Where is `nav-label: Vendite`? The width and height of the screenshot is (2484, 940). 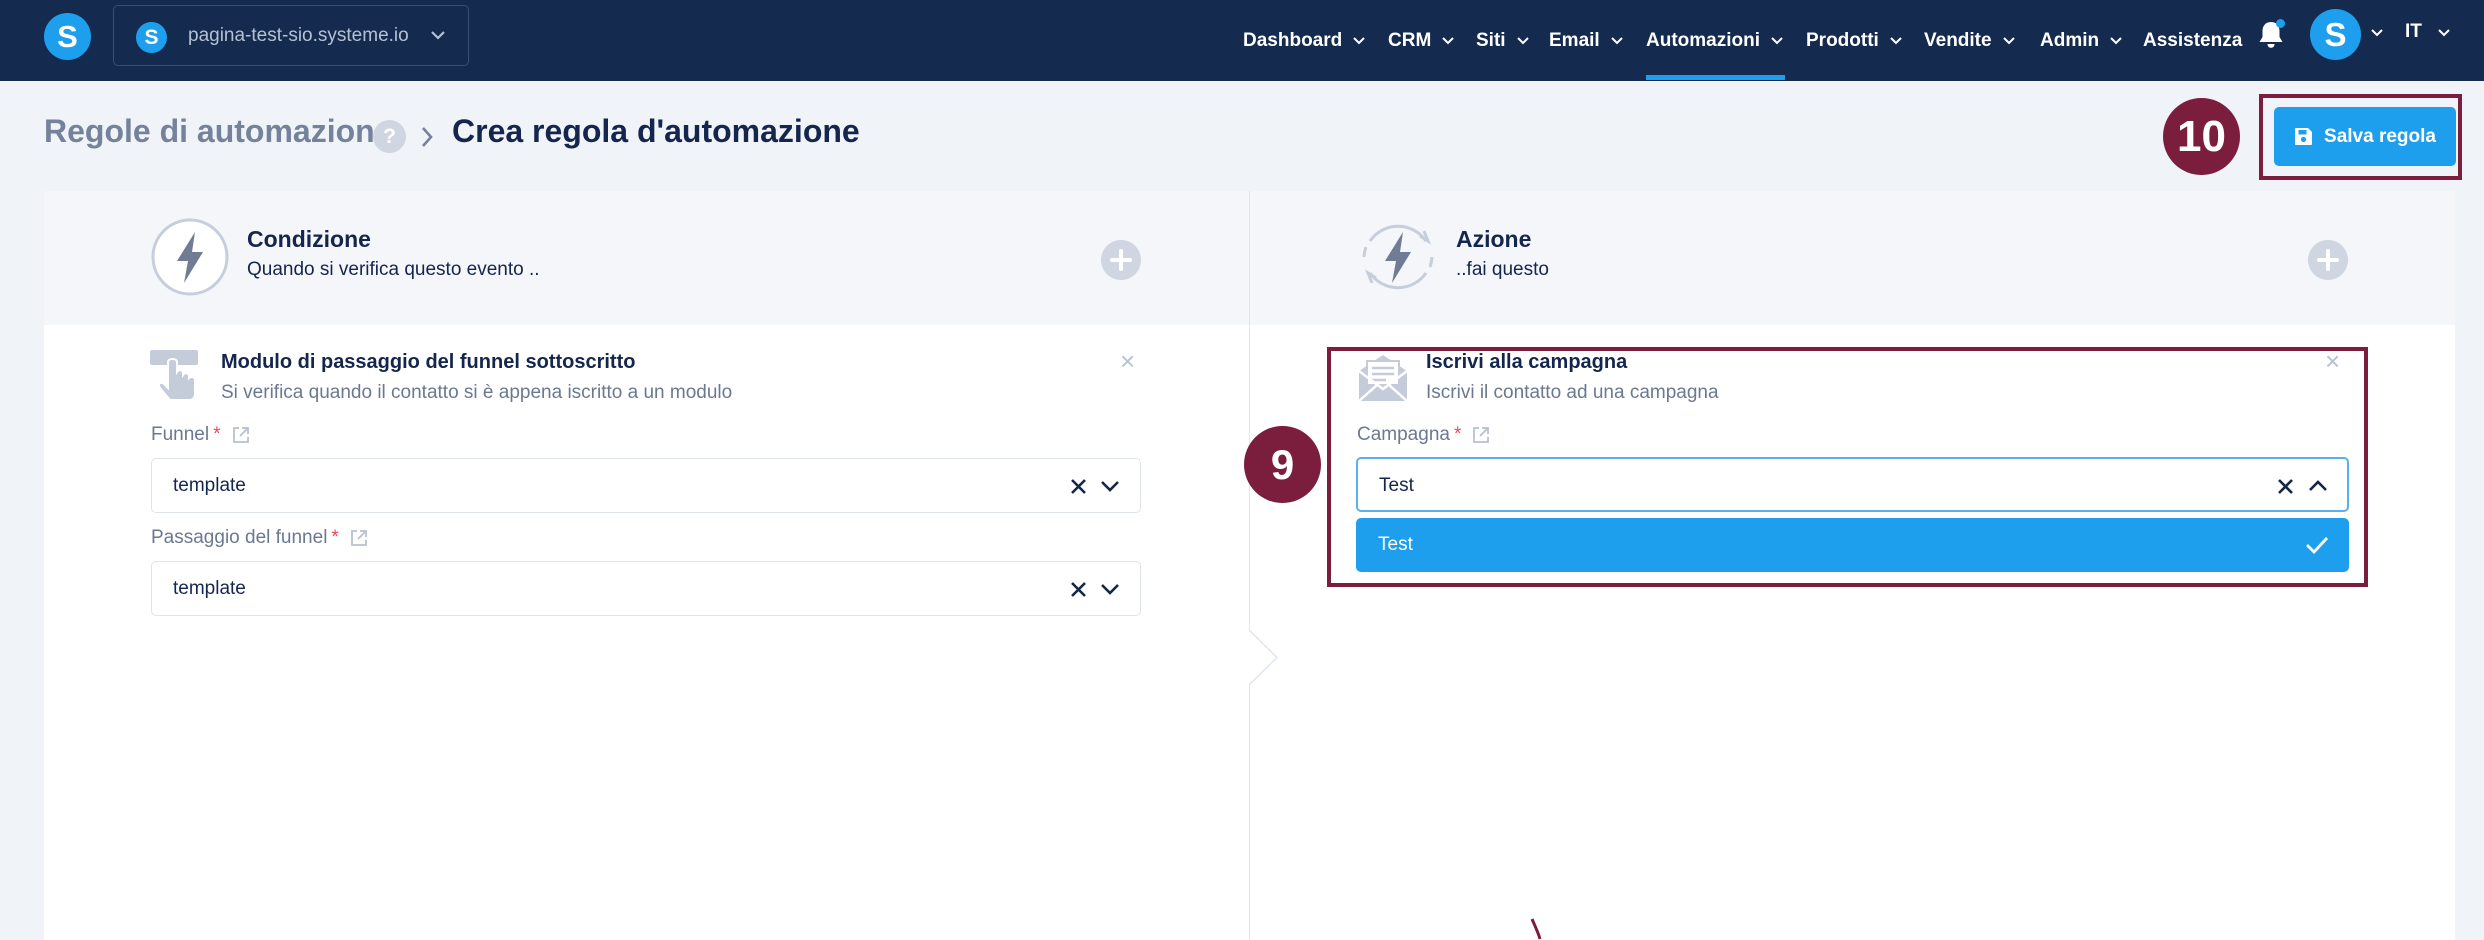
nav-label: Vendite is located at coordinates (1958, 40).